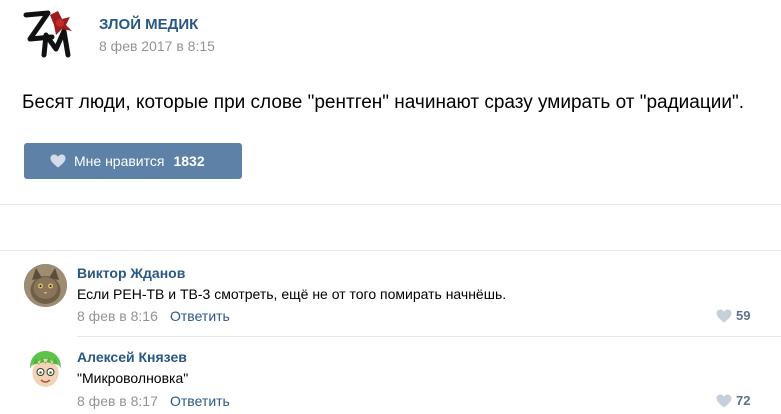 The width and height of the screenshot is (781, 414). Describe the element at coordinates (743, 400) in the screenshot. I see `comment-like-count: 72` at that location.